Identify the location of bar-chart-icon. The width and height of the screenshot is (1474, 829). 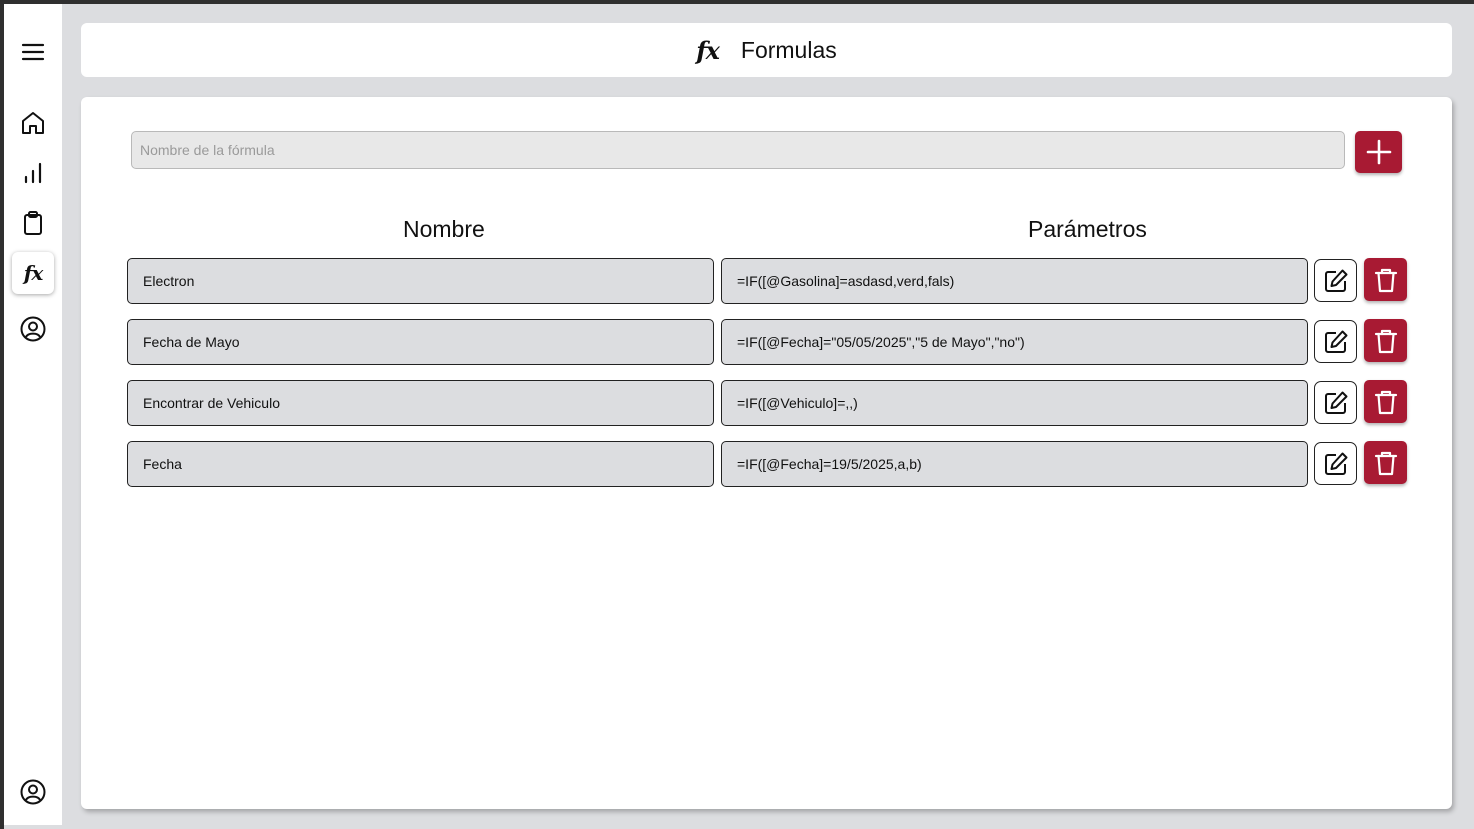
(33, 173).